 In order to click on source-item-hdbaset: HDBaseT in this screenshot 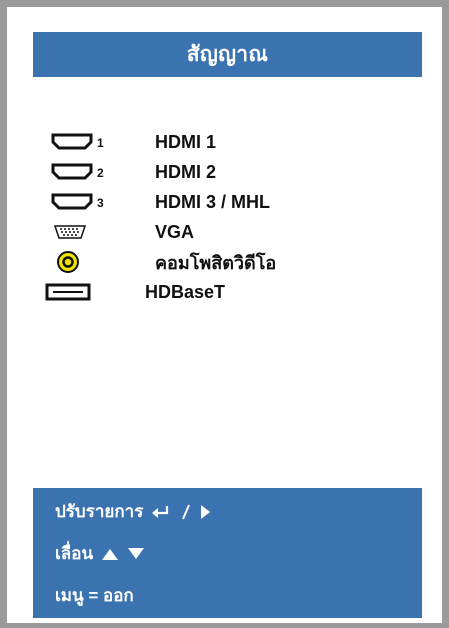, I will do `click(225, 292)`.